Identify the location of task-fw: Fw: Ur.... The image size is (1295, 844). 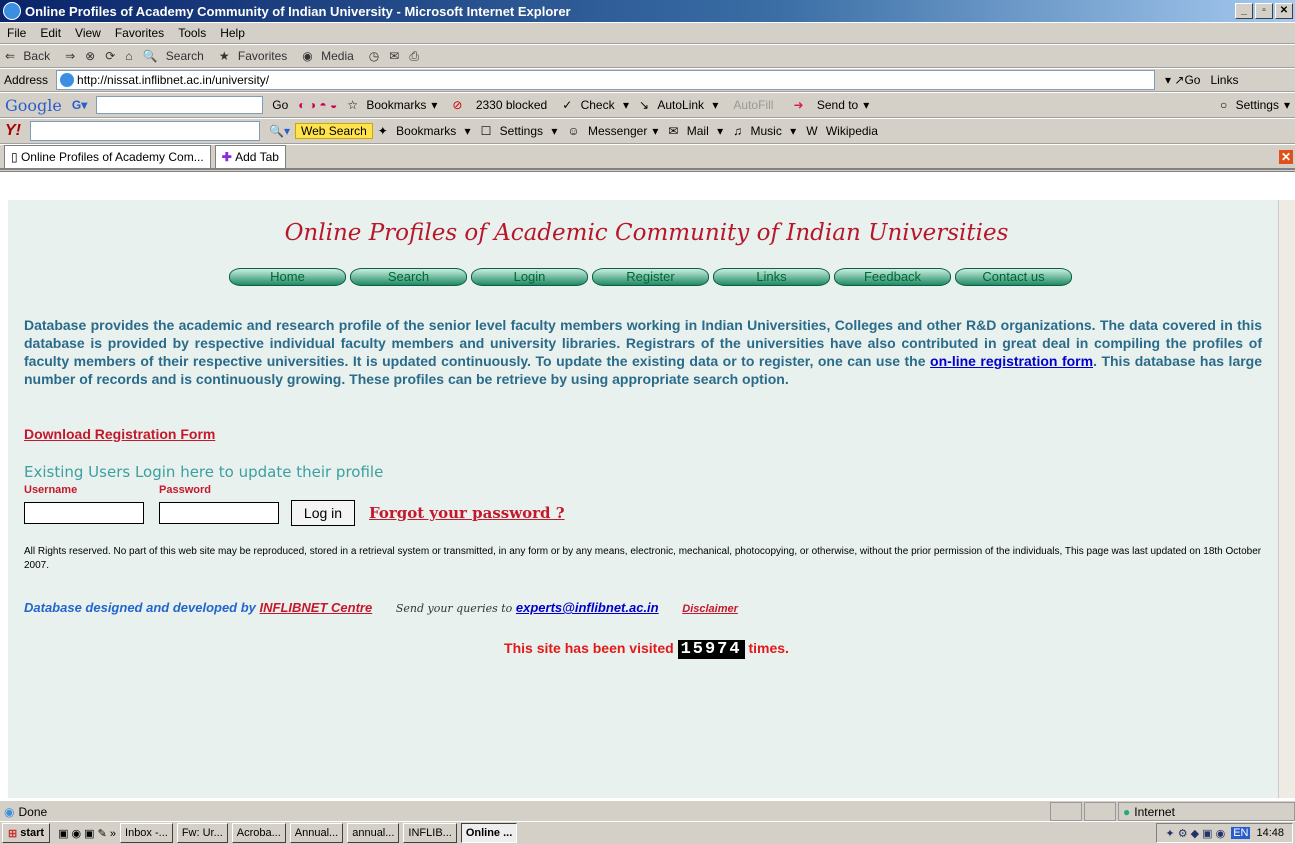
(202, 833).